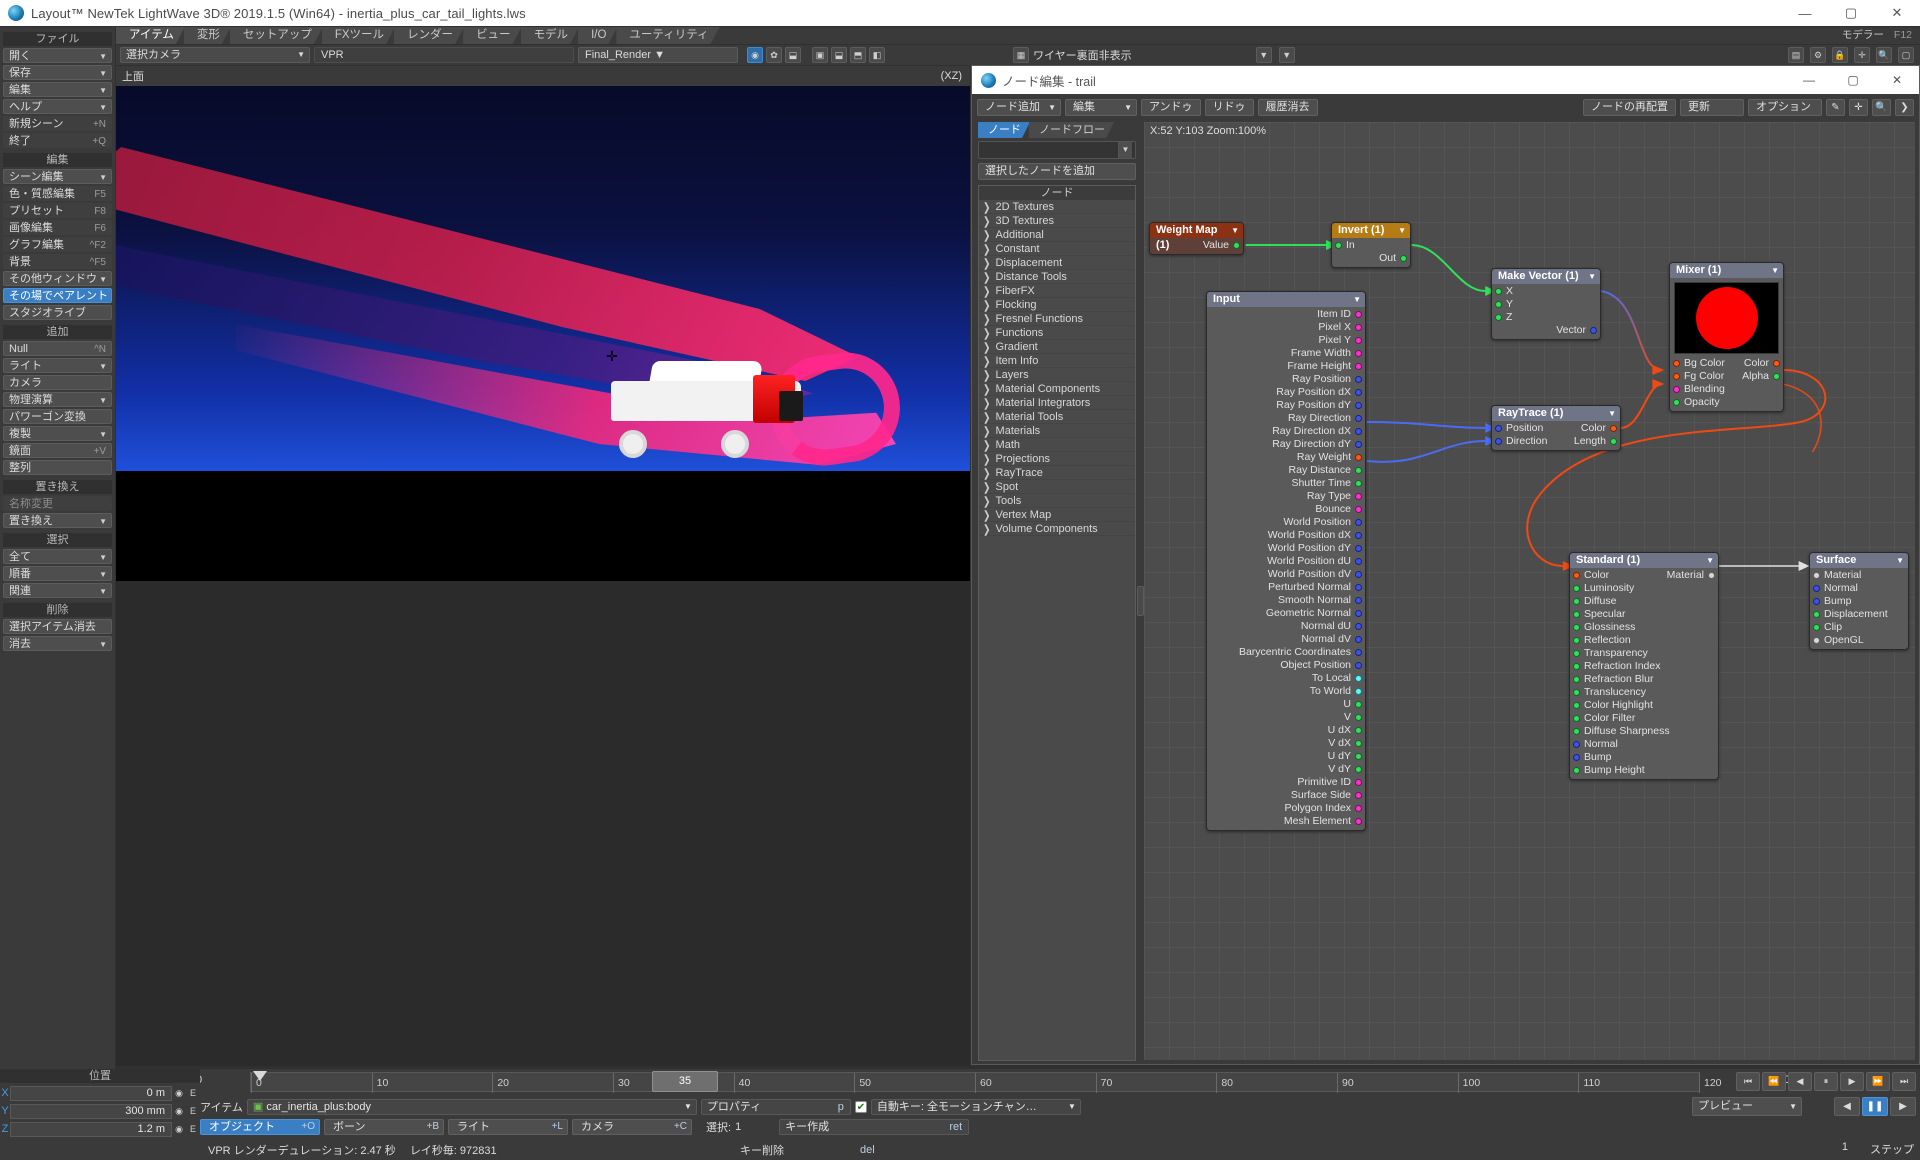  I want to click on keyframe-icon: ◉, so click(179, 1129).